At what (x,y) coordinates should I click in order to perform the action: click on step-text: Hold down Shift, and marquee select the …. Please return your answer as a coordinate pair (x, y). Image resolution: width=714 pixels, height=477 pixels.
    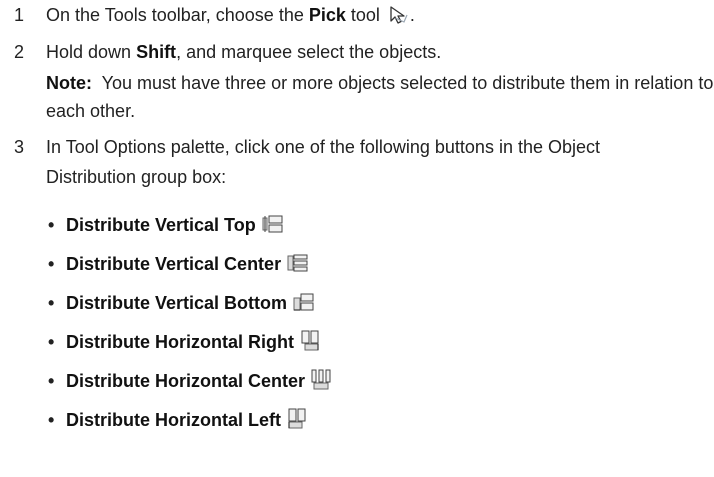
    Looking at the image, I should click on (380, 52).